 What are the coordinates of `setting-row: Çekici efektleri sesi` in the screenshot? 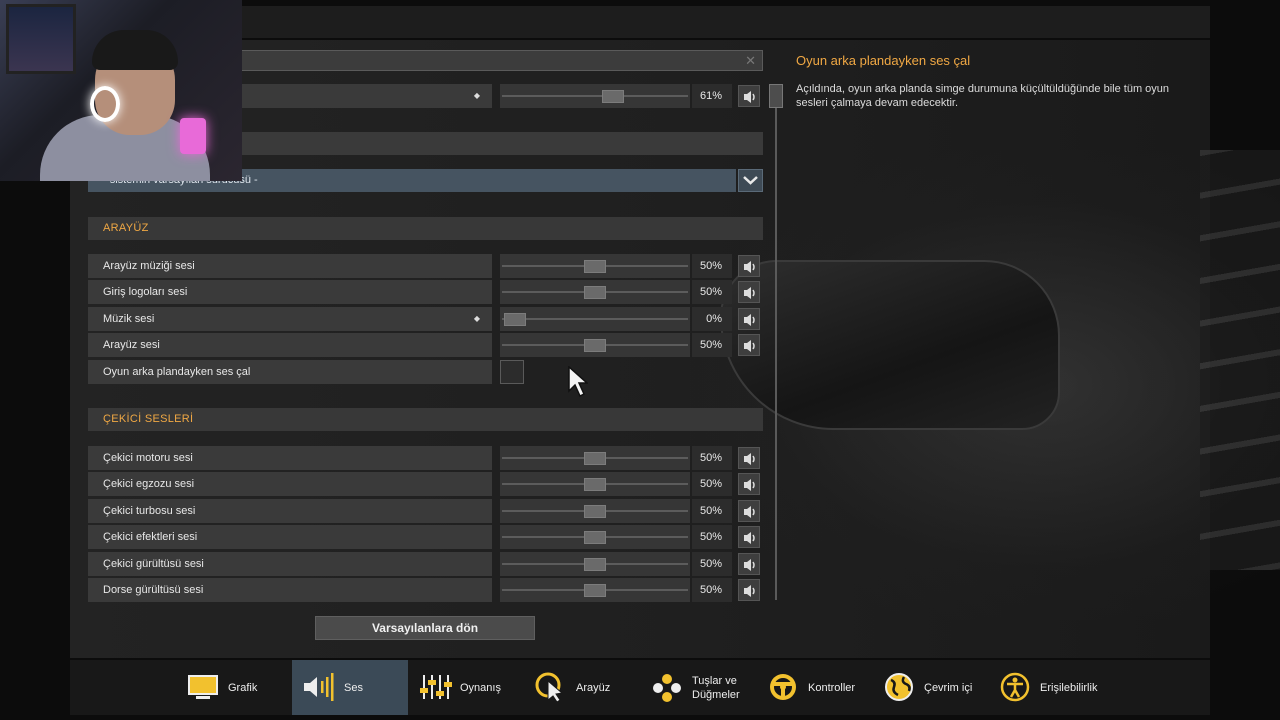 It's located at (290, 537).